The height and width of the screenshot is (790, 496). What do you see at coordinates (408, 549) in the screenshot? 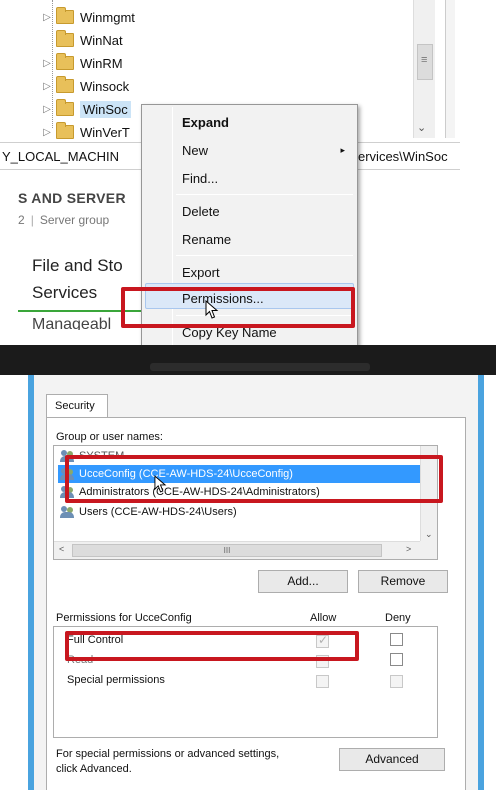
I see `scroll-right-icon: >` at bounding box center [408, 549].